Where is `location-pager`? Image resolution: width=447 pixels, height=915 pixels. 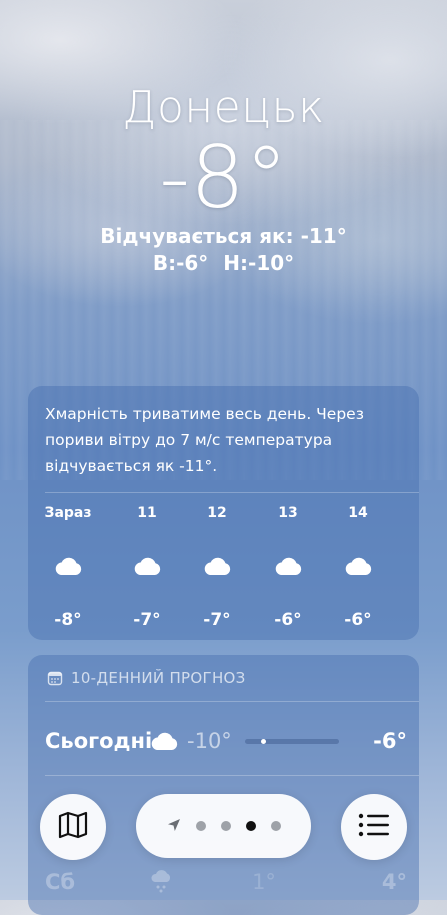 location-pager is located at coordinates (223, 826).